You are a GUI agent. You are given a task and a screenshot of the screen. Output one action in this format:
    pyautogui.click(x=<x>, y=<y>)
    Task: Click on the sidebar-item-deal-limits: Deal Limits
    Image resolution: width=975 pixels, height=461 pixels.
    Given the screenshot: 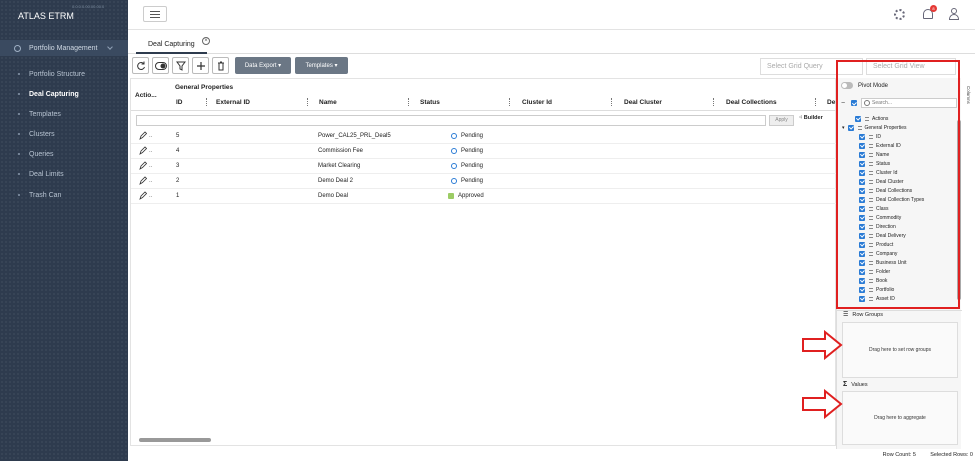 What is the action you would take?
    pyautogui.click(x=64, y=174)
    